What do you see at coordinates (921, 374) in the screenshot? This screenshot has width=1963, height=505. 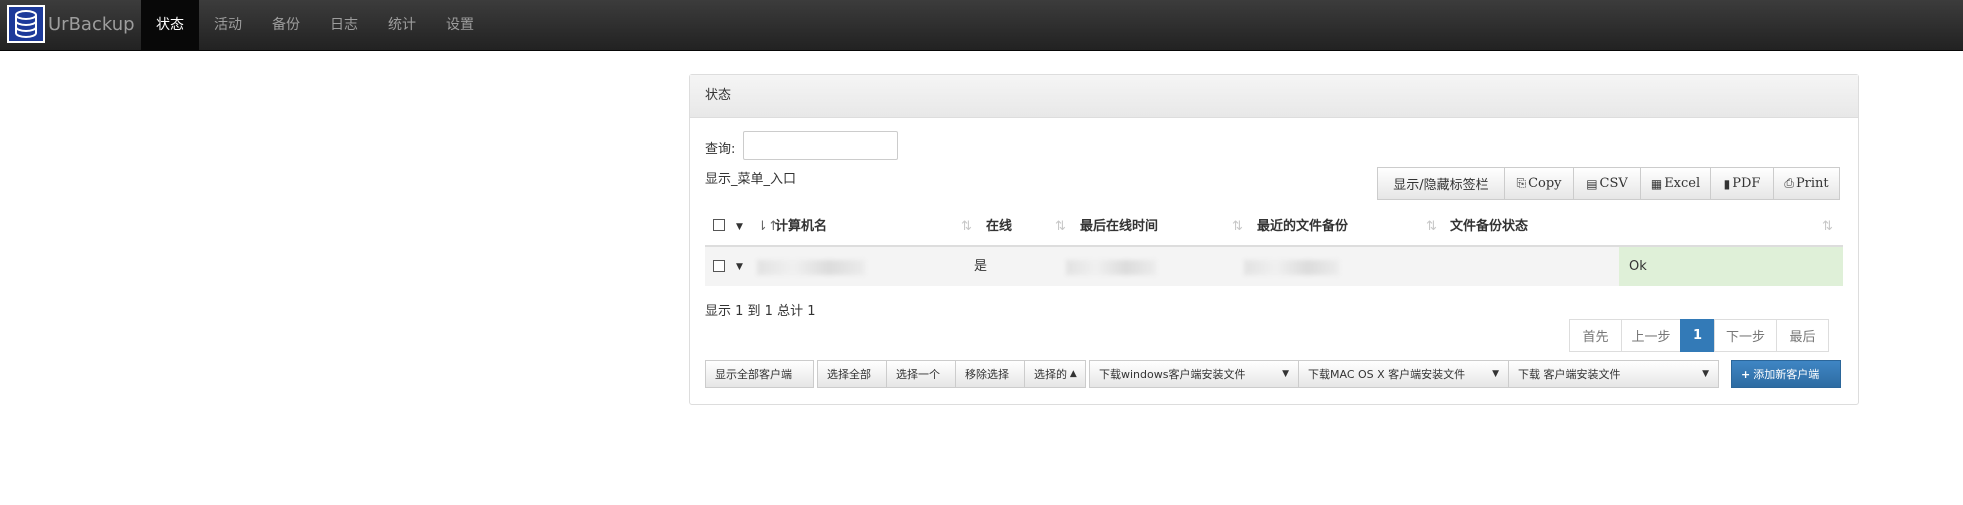 I see `select-one-button: 选择一个` at bounding box center [921, 374].